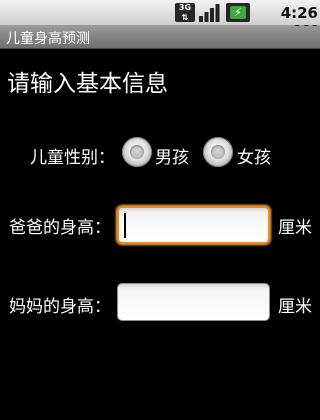 The image size is (320, 420). I want to click on status-bar: 3G⇅ ⚡ 4:26 AM, so click(160, 20).